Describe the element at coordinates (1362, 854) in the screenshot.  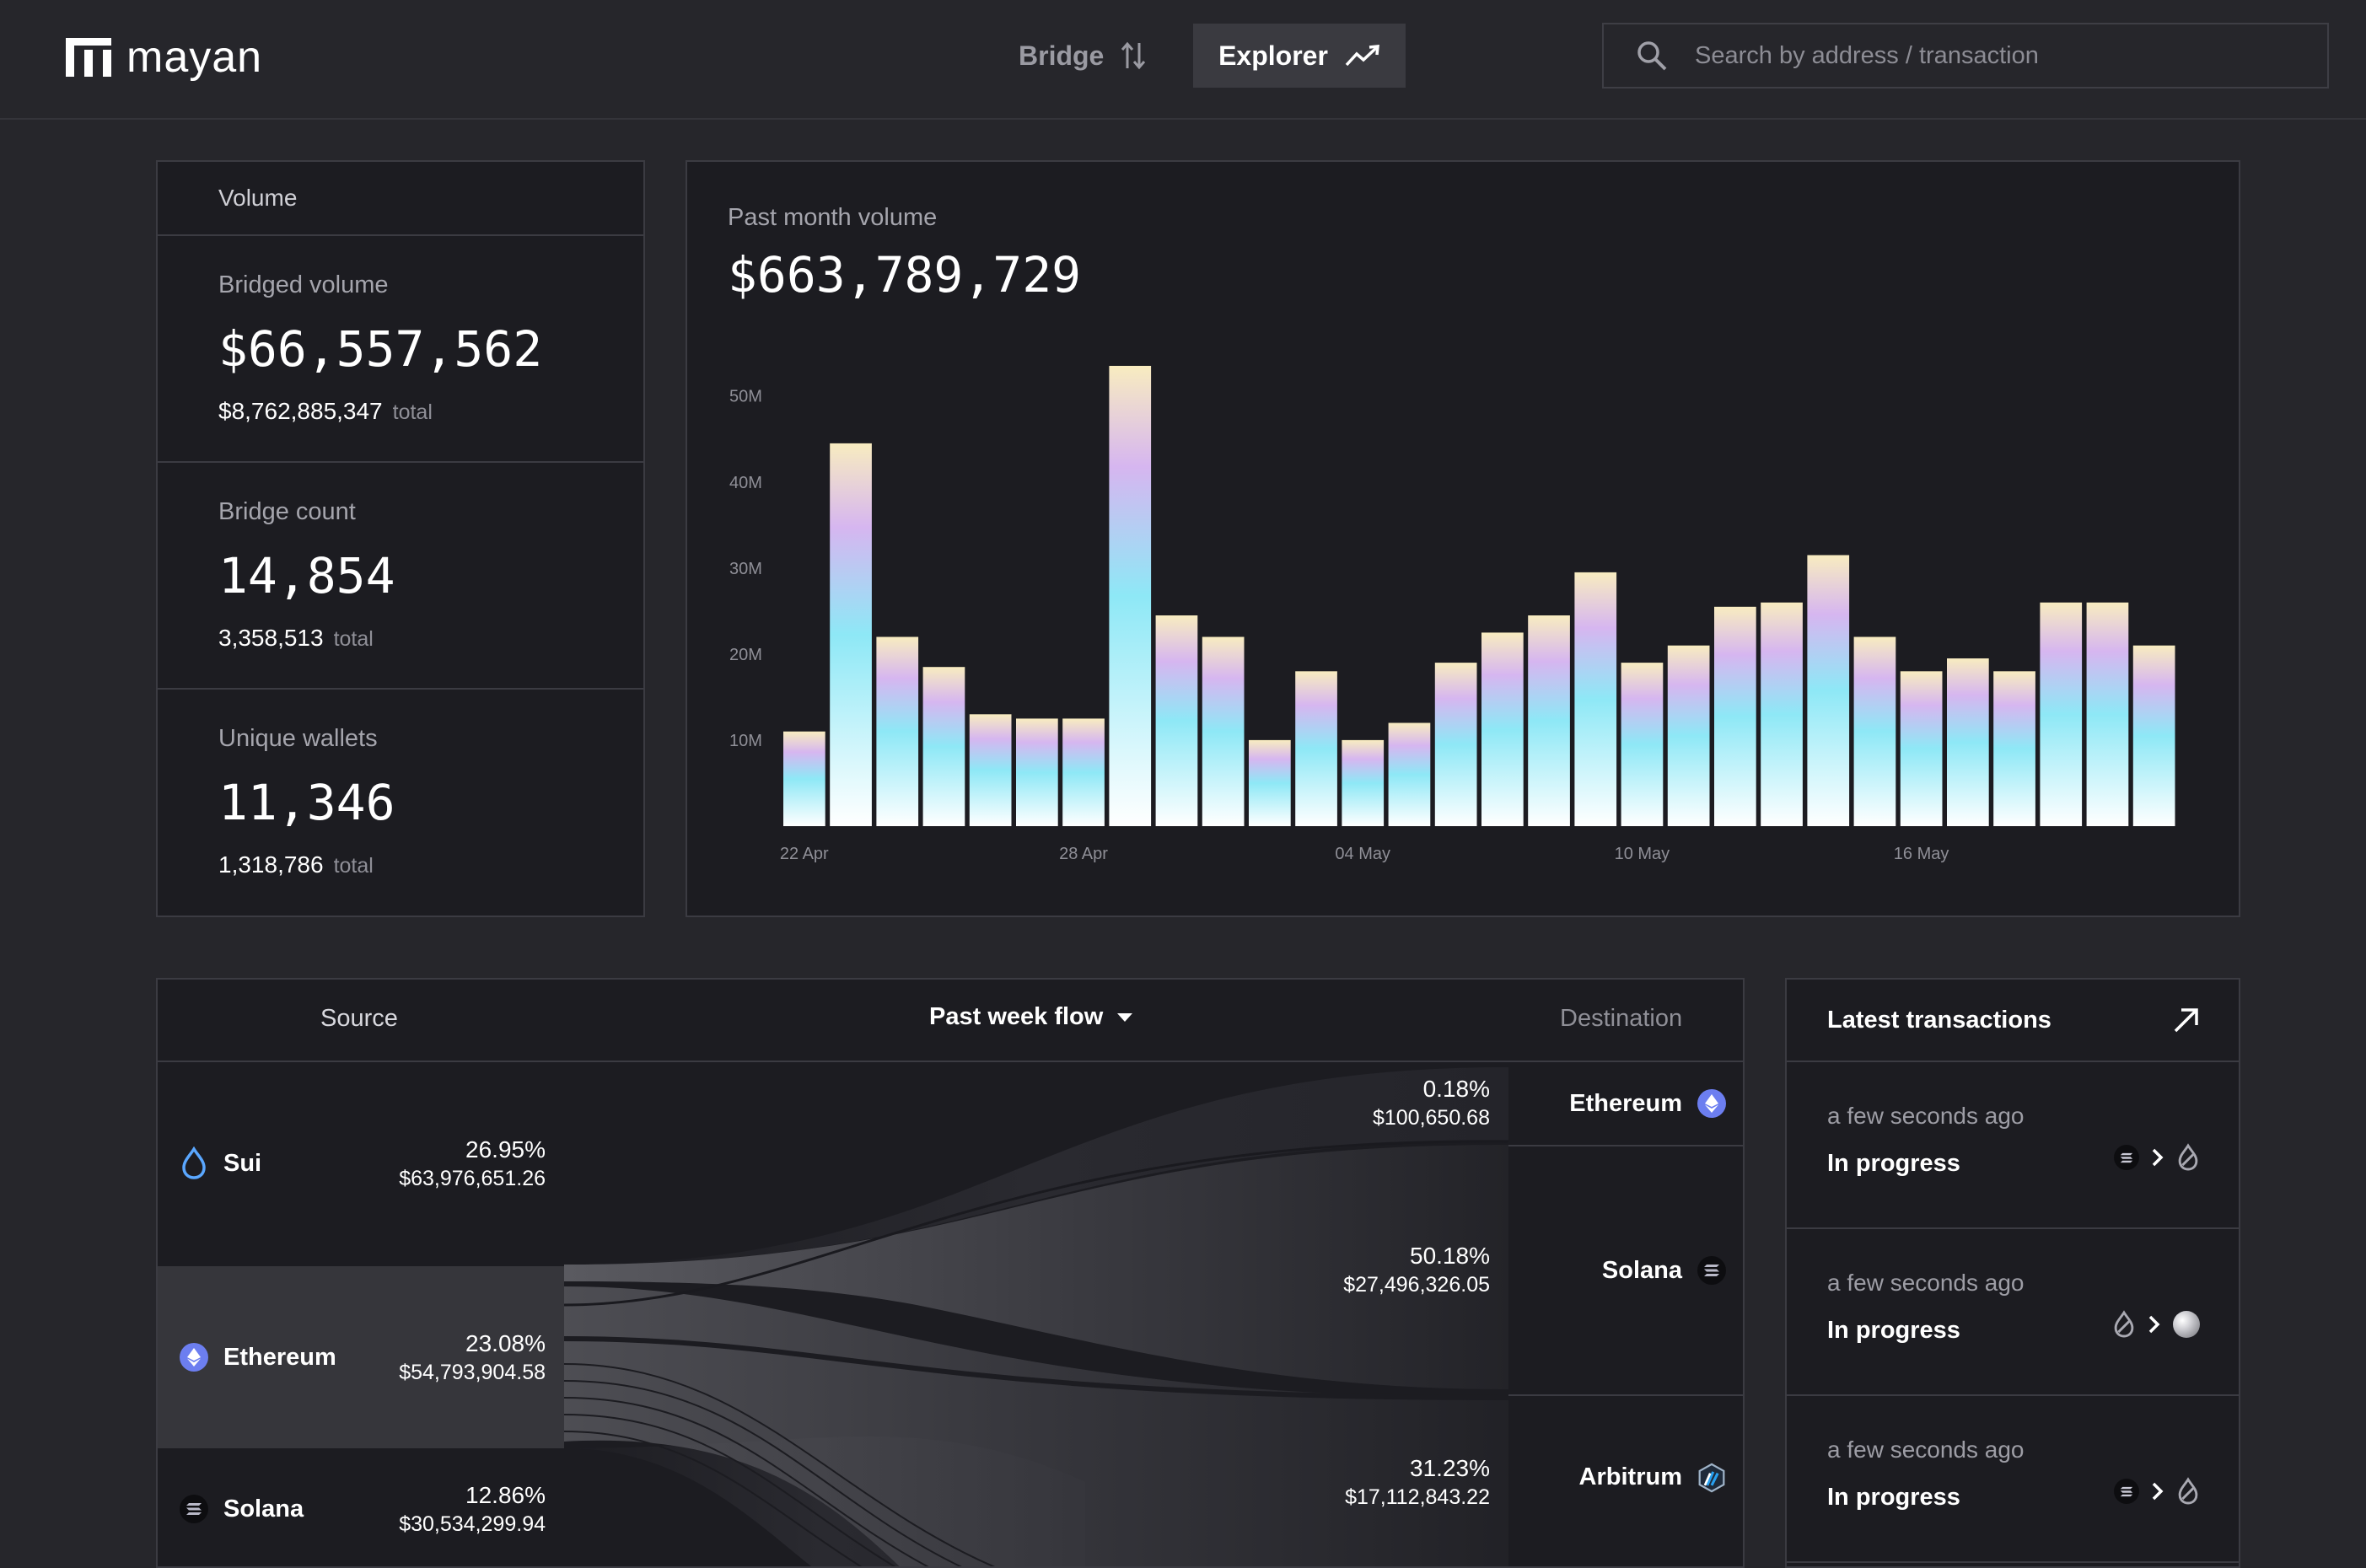
I see `x-tick-label: 04 May` at that location.